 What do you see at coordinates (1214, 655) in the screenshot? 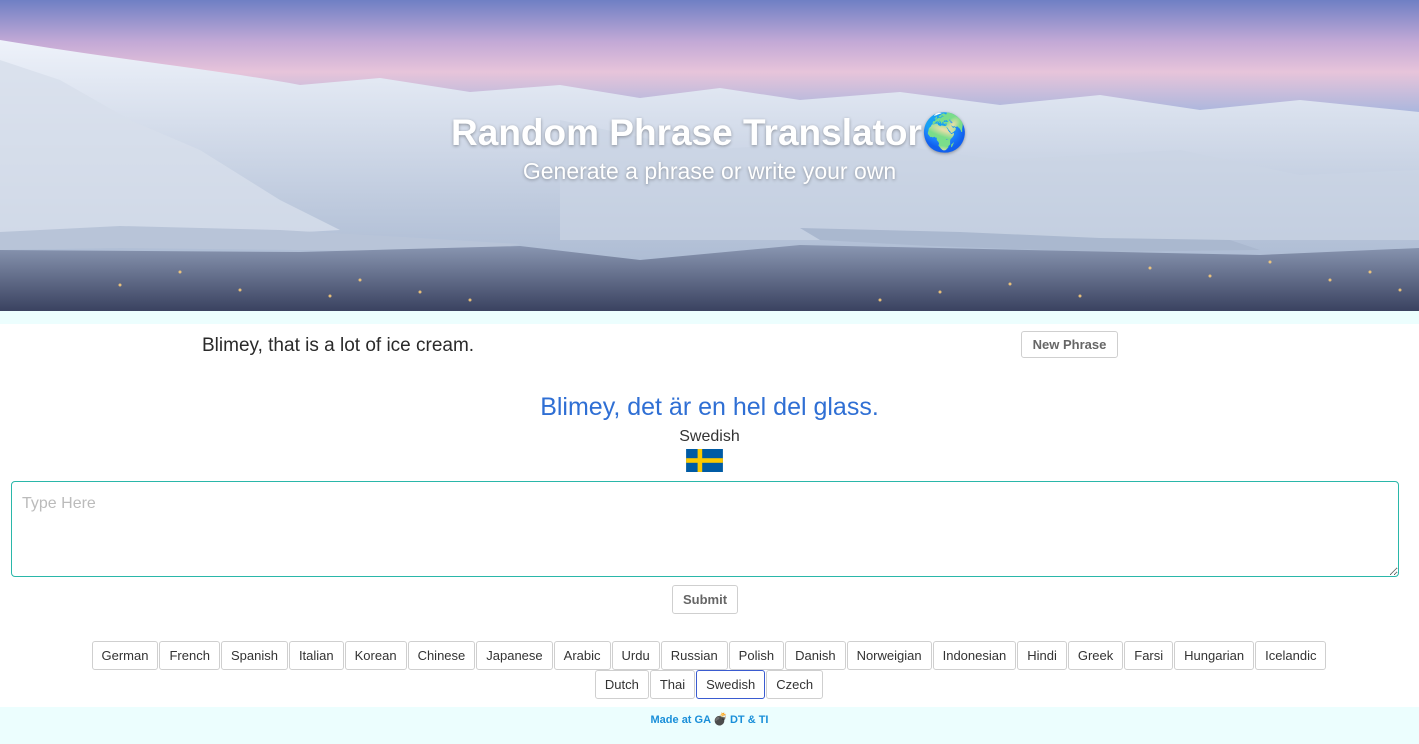
I see `language-button-hungarian: Hungarian` at bounding box center [1214, 655].